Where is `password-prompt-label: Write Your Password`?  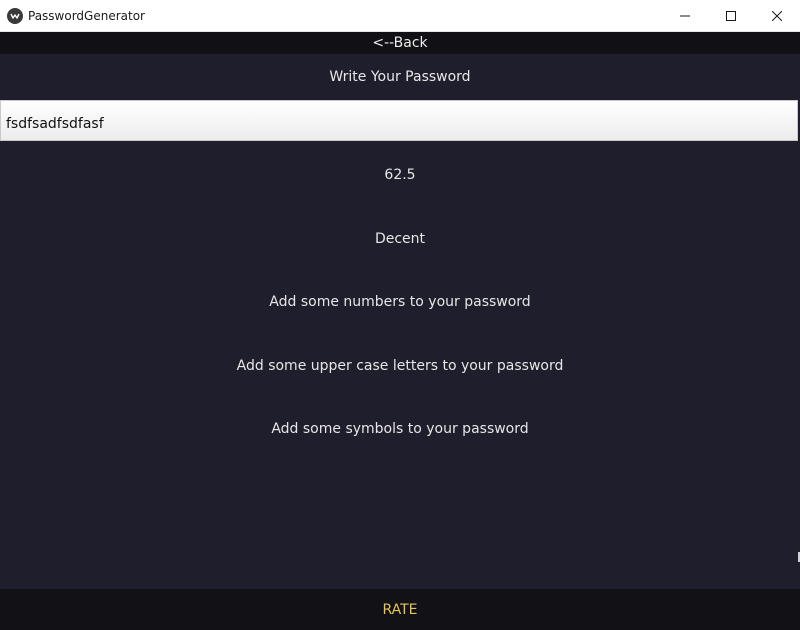 password-prompt-label: Write Your Password is located at coordinates (400, 77).